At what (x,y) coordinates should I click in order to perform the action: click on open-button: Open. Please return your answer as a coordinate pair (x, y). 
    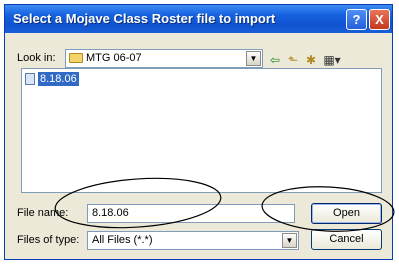
    Looking at the image, I should click on (346, 213).